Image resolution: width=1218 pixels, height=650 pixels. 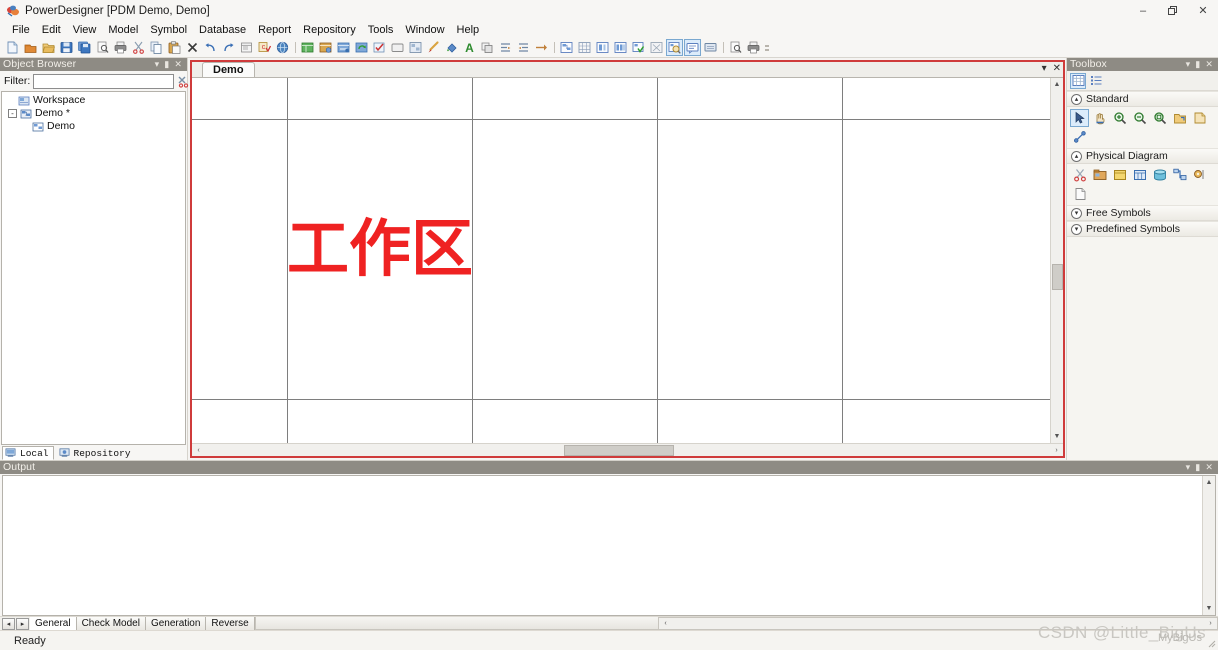 I want to click on database-symbol-icon, so click(x=1159, y=175).